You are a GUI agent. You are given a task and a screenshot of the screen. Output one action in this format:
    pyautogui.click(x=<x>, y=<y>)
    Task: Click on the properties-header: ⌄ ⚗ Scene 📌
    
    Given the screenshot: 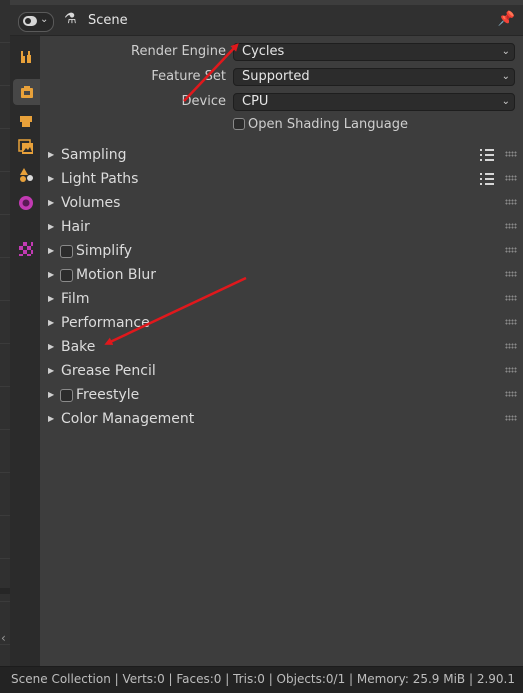 What is the action you would take?
    pyautogui.click(x=266, y=20)
    